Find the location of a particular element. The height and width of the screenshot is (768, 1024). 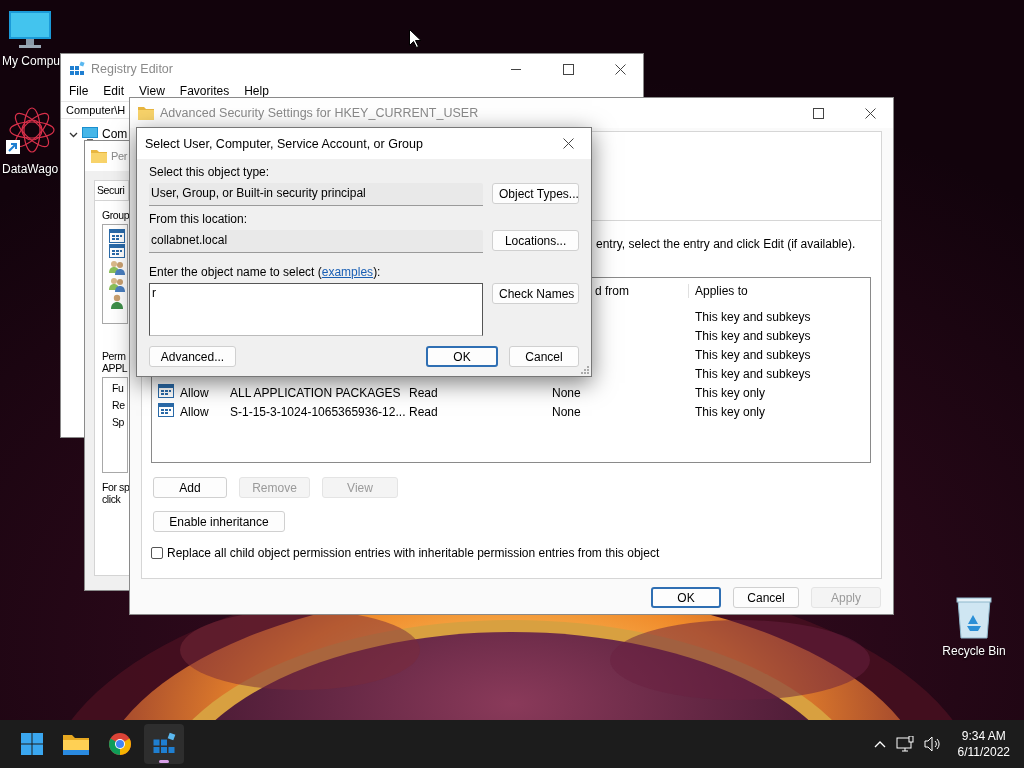

field-label: Select this object type: is located at coordinates (210, 172).